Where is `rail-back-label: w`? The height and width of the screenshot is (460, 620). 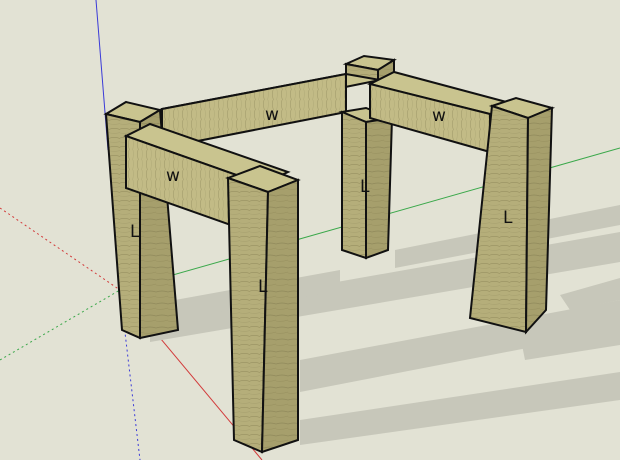
rail-back-label: w is located at coordinates (272, 115).